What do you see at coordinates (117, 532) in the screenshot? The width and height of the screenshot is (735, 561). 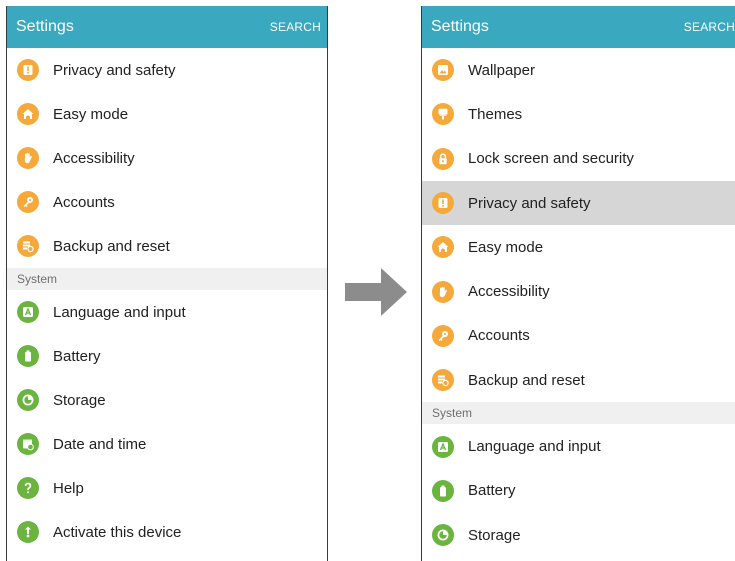 I see `settings-item-label: Activate this device` at bounding box center [117, 532].